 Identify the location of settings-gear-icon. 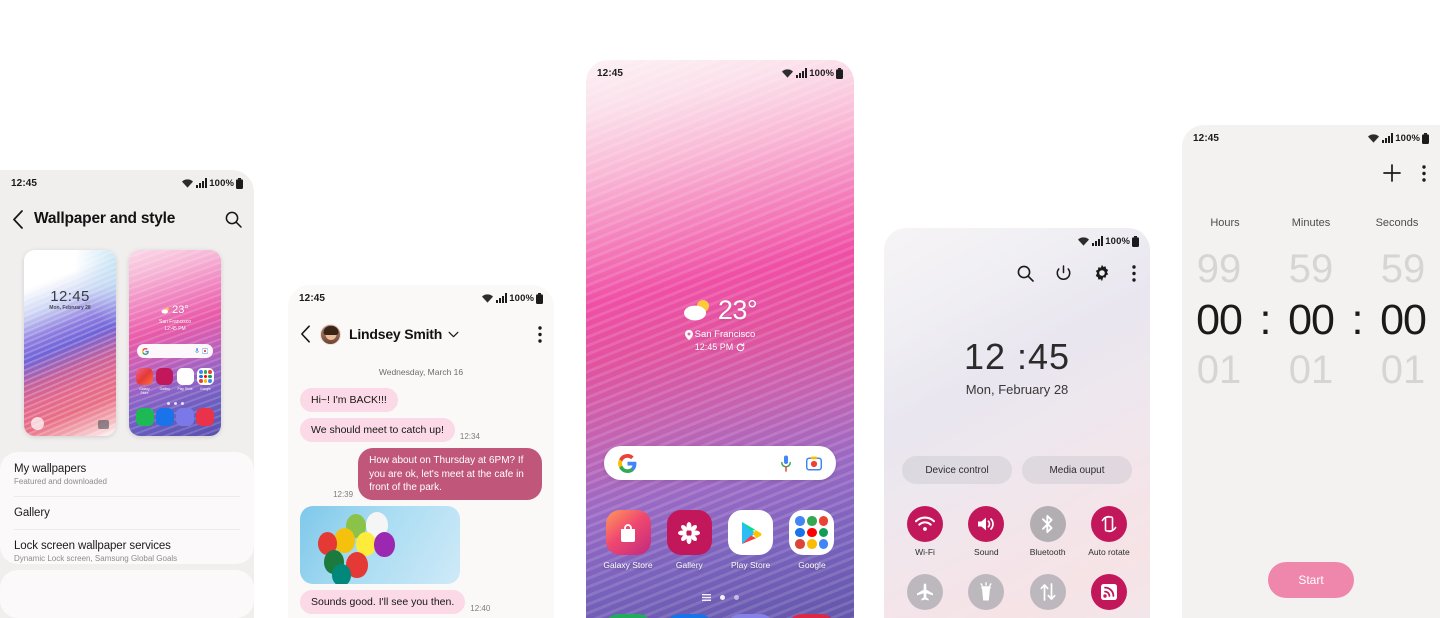
(1102, 273).